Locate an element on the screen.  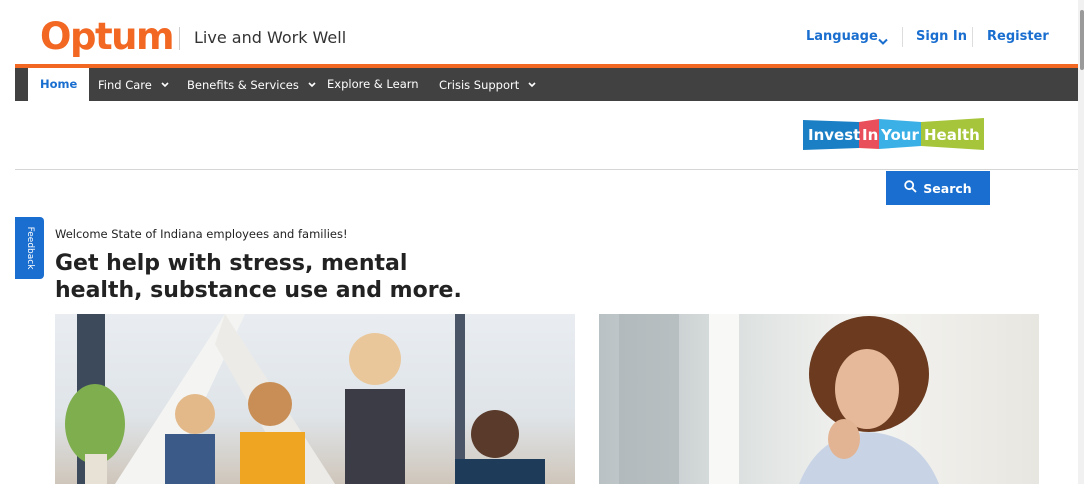
nav-explore-learn: Explore & Learn is located at coordinates (373, 84).